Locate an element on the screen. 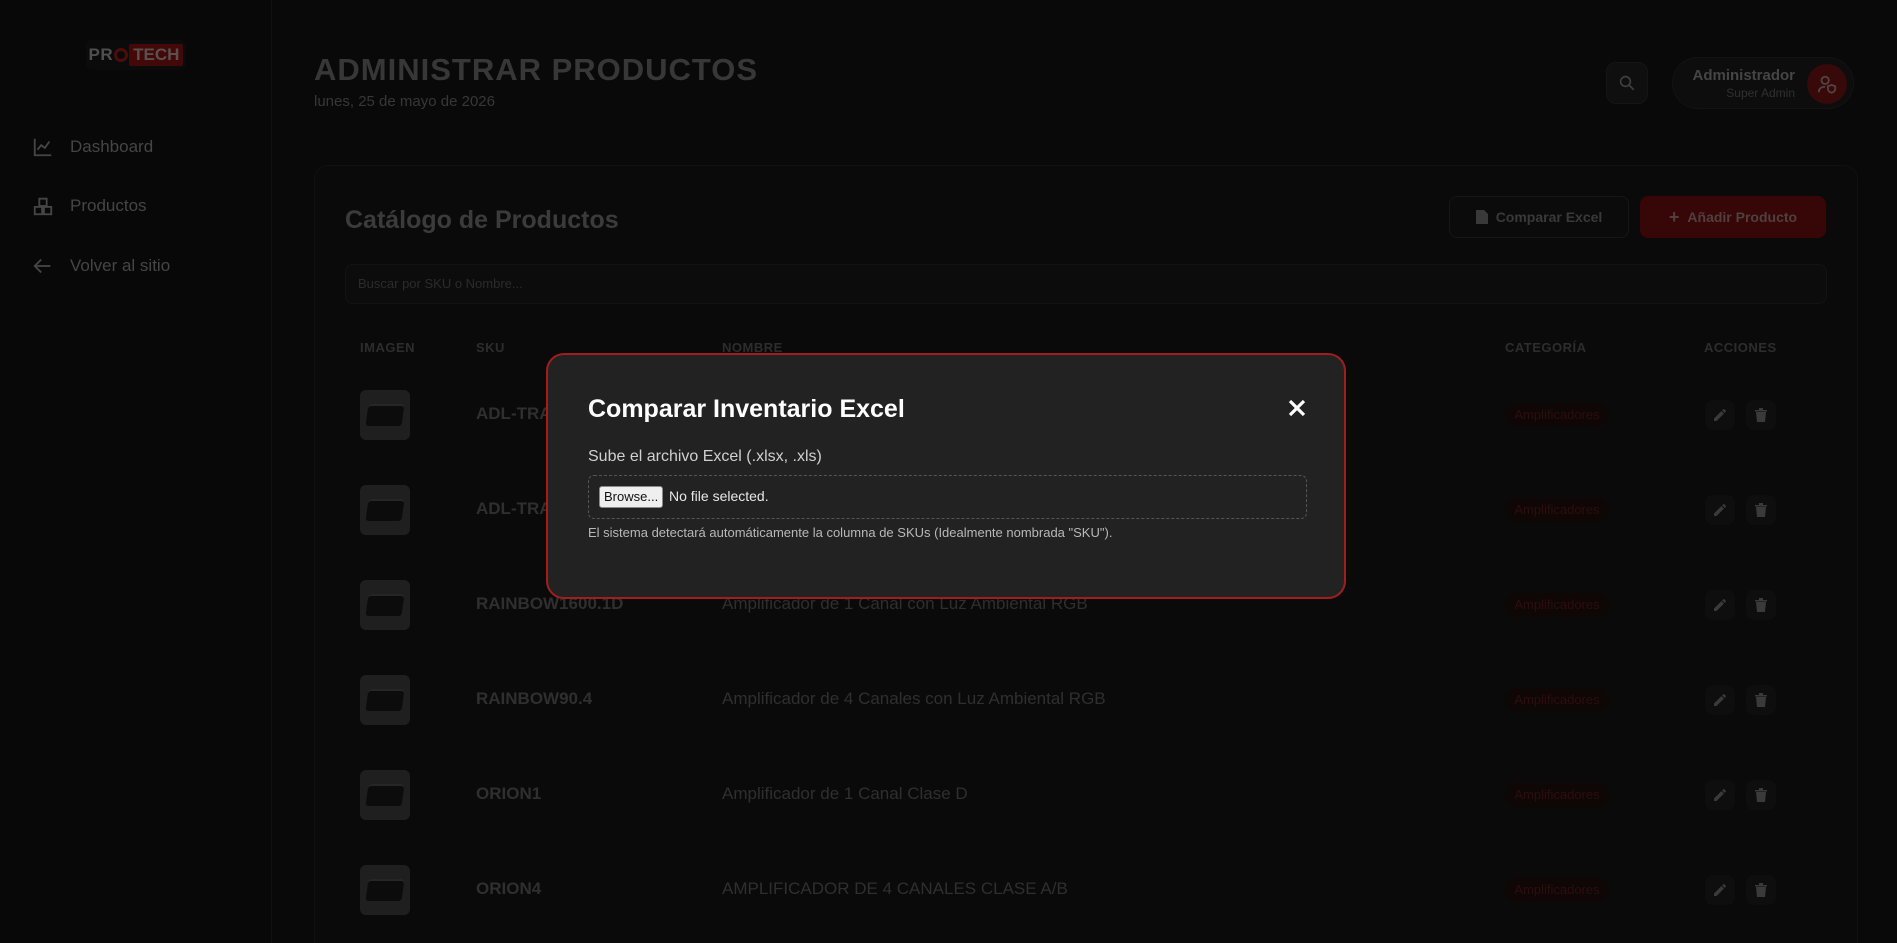 This screenshot has height=943, width=1897. file-input-label: Sube el archivo Excel (.xlsx, .xls) is located at coordinates (705, 456).